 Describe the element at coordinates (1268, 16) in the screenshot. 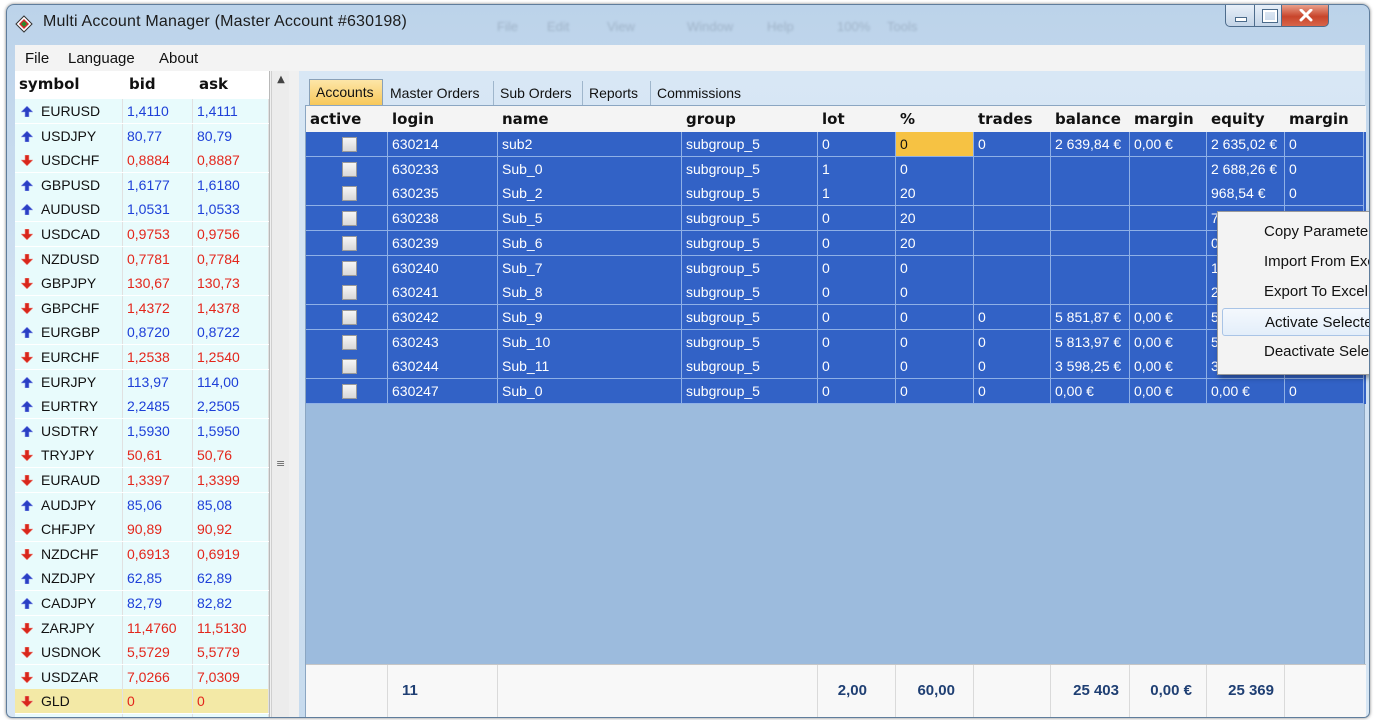

I see `maximize-button` at that location.